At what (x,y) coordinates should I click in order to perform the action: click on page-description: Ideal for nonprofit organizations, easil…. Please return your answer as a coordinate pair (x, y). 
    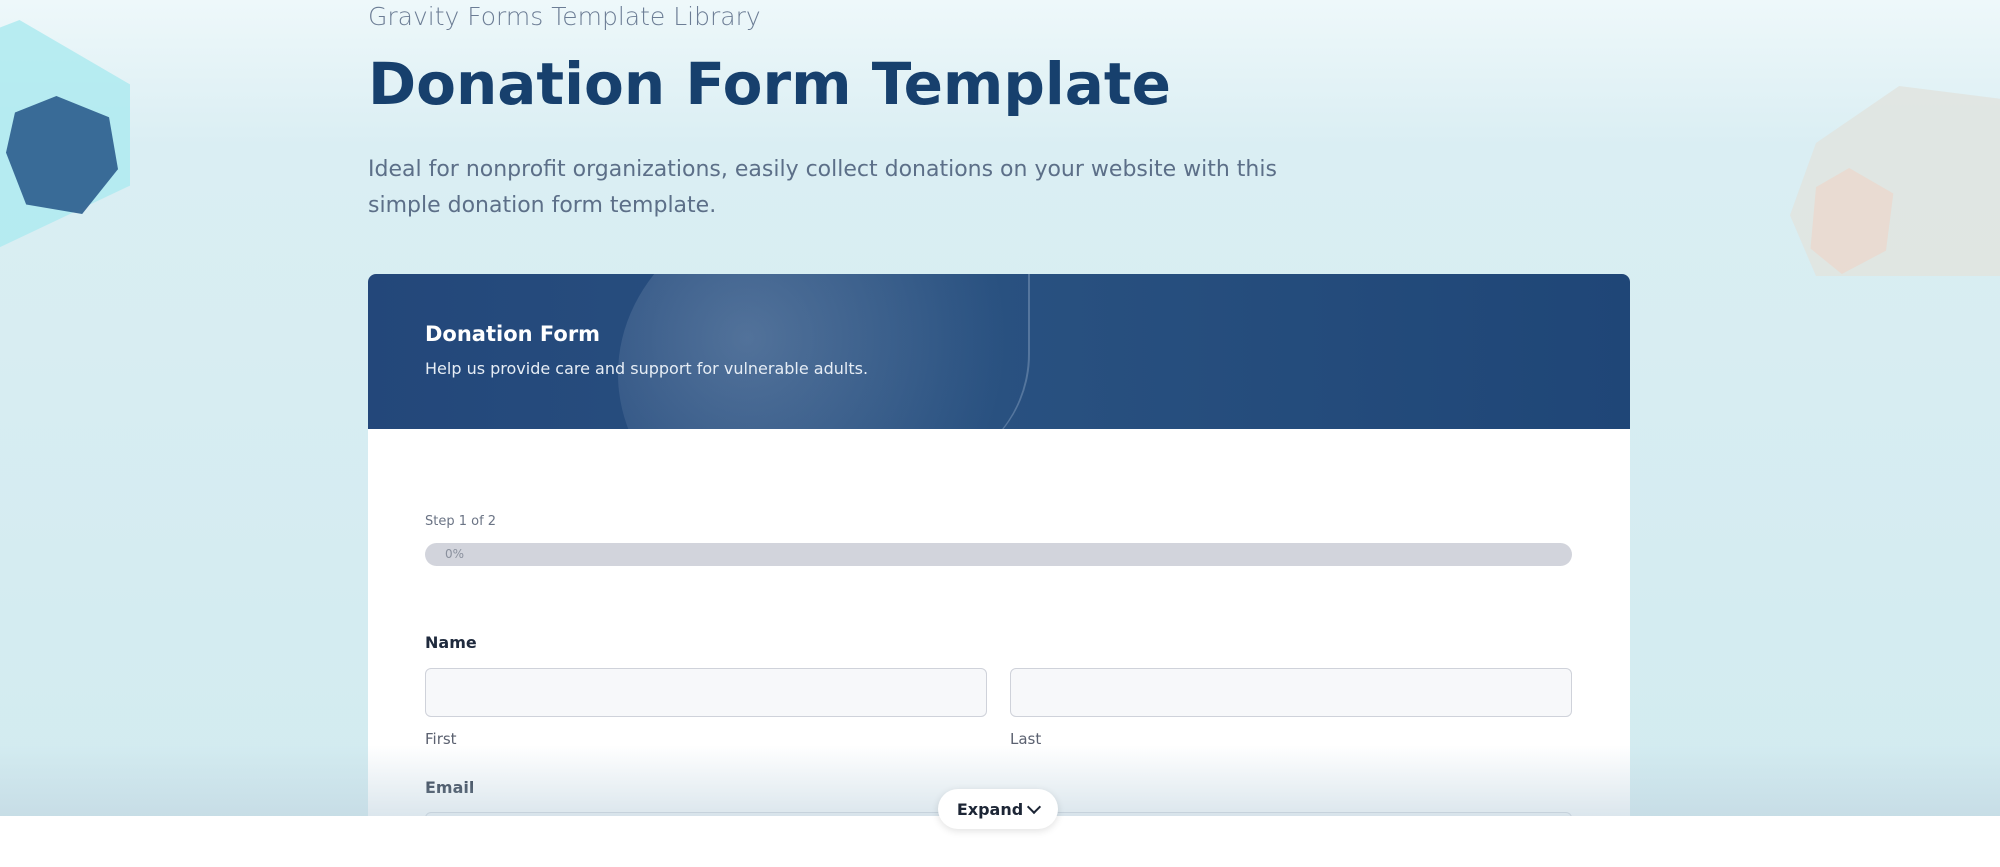
    Looking at the image, I should click on (822, 187).